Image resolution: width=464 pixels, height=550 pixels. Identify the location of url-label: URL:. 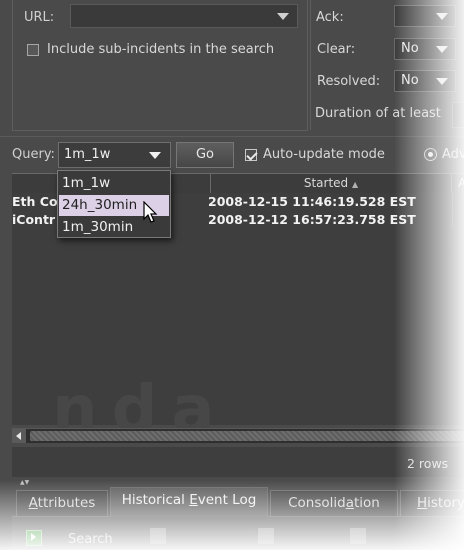
(39, 17).